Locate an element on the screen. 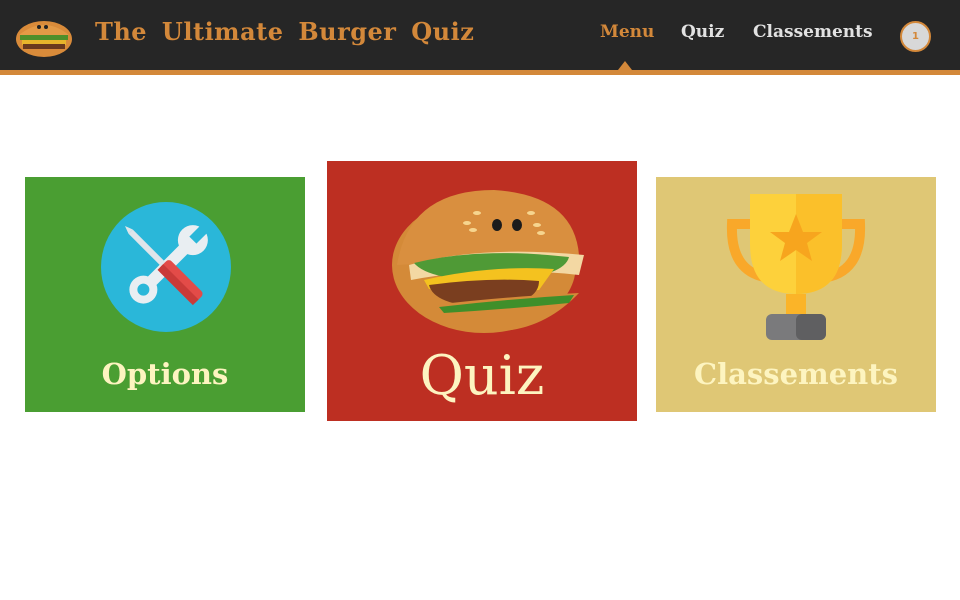 The image size is (960, 600). active-nav-indicator is located at coordinates (625, 65).